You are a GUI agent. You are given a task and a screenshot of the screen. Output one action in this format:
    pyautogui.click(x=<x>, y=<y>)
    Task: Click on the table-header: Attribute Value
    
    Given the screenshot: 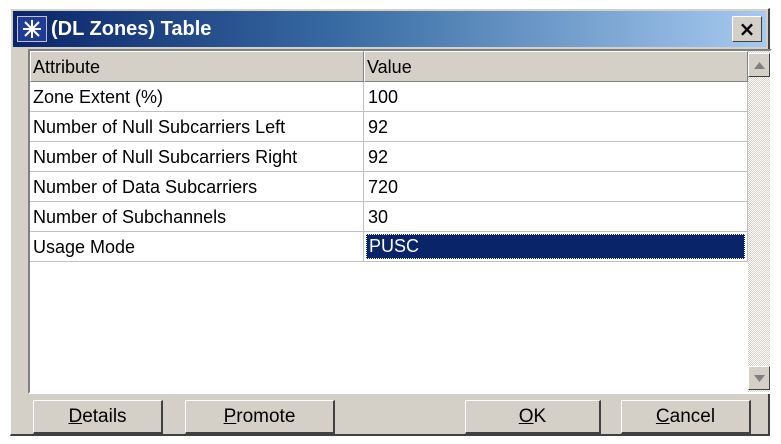 What is the action you would take?
    pyautogui.click(x=389, y=66)
    